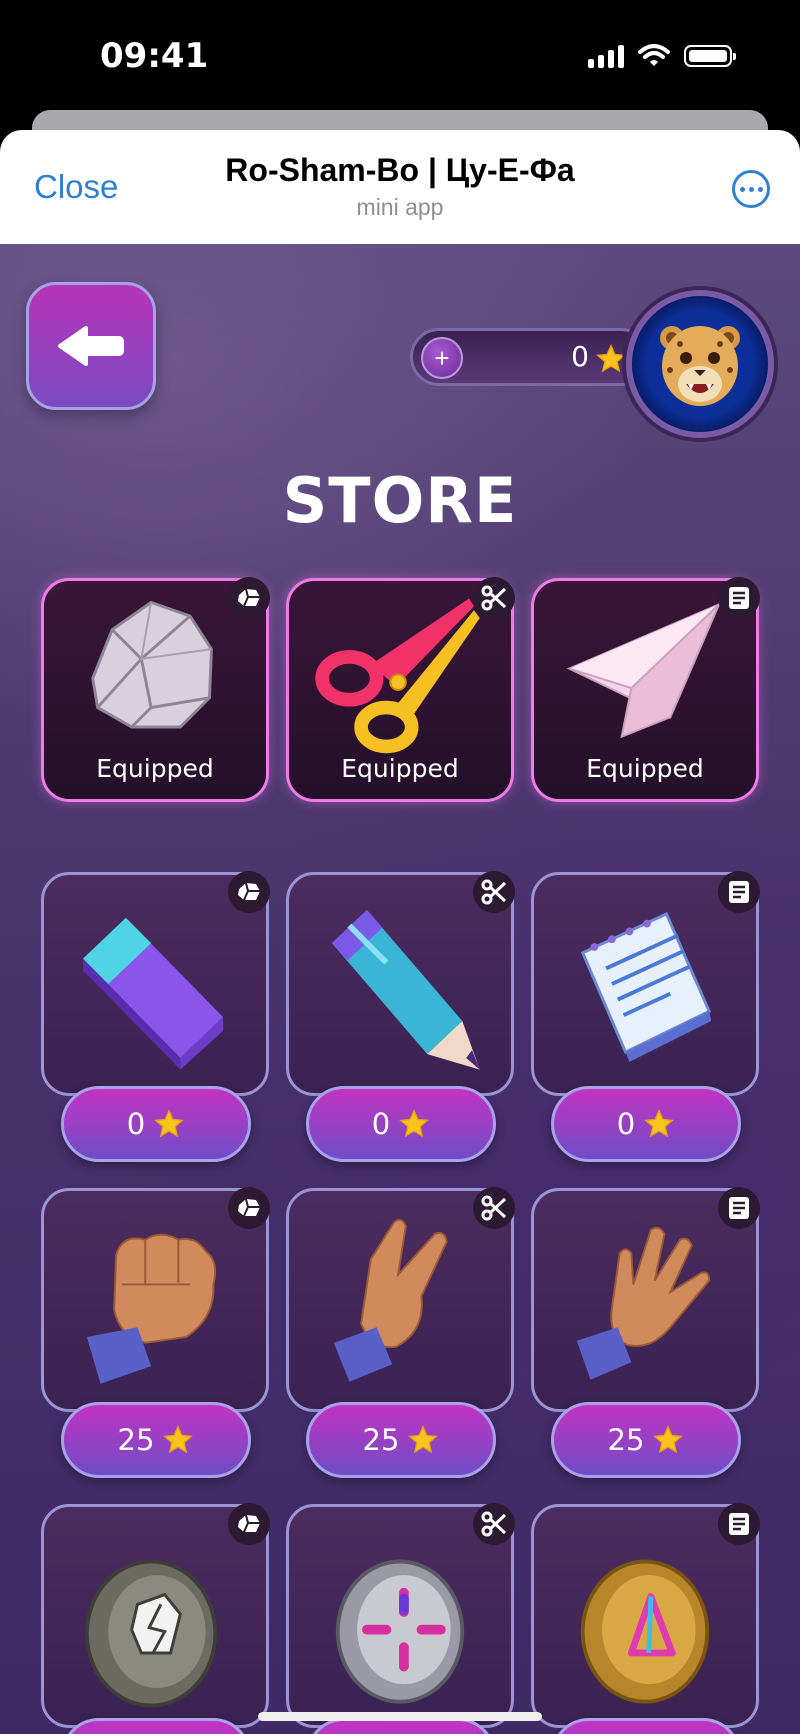 This screenshot has width=800, height=1734. I want to click on avatar, so click(700, 364).